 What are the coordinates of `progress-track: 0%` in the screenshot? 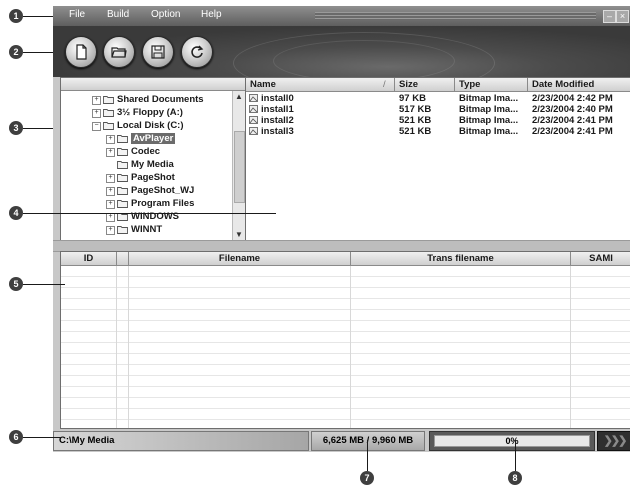 It's located at (512, 441).